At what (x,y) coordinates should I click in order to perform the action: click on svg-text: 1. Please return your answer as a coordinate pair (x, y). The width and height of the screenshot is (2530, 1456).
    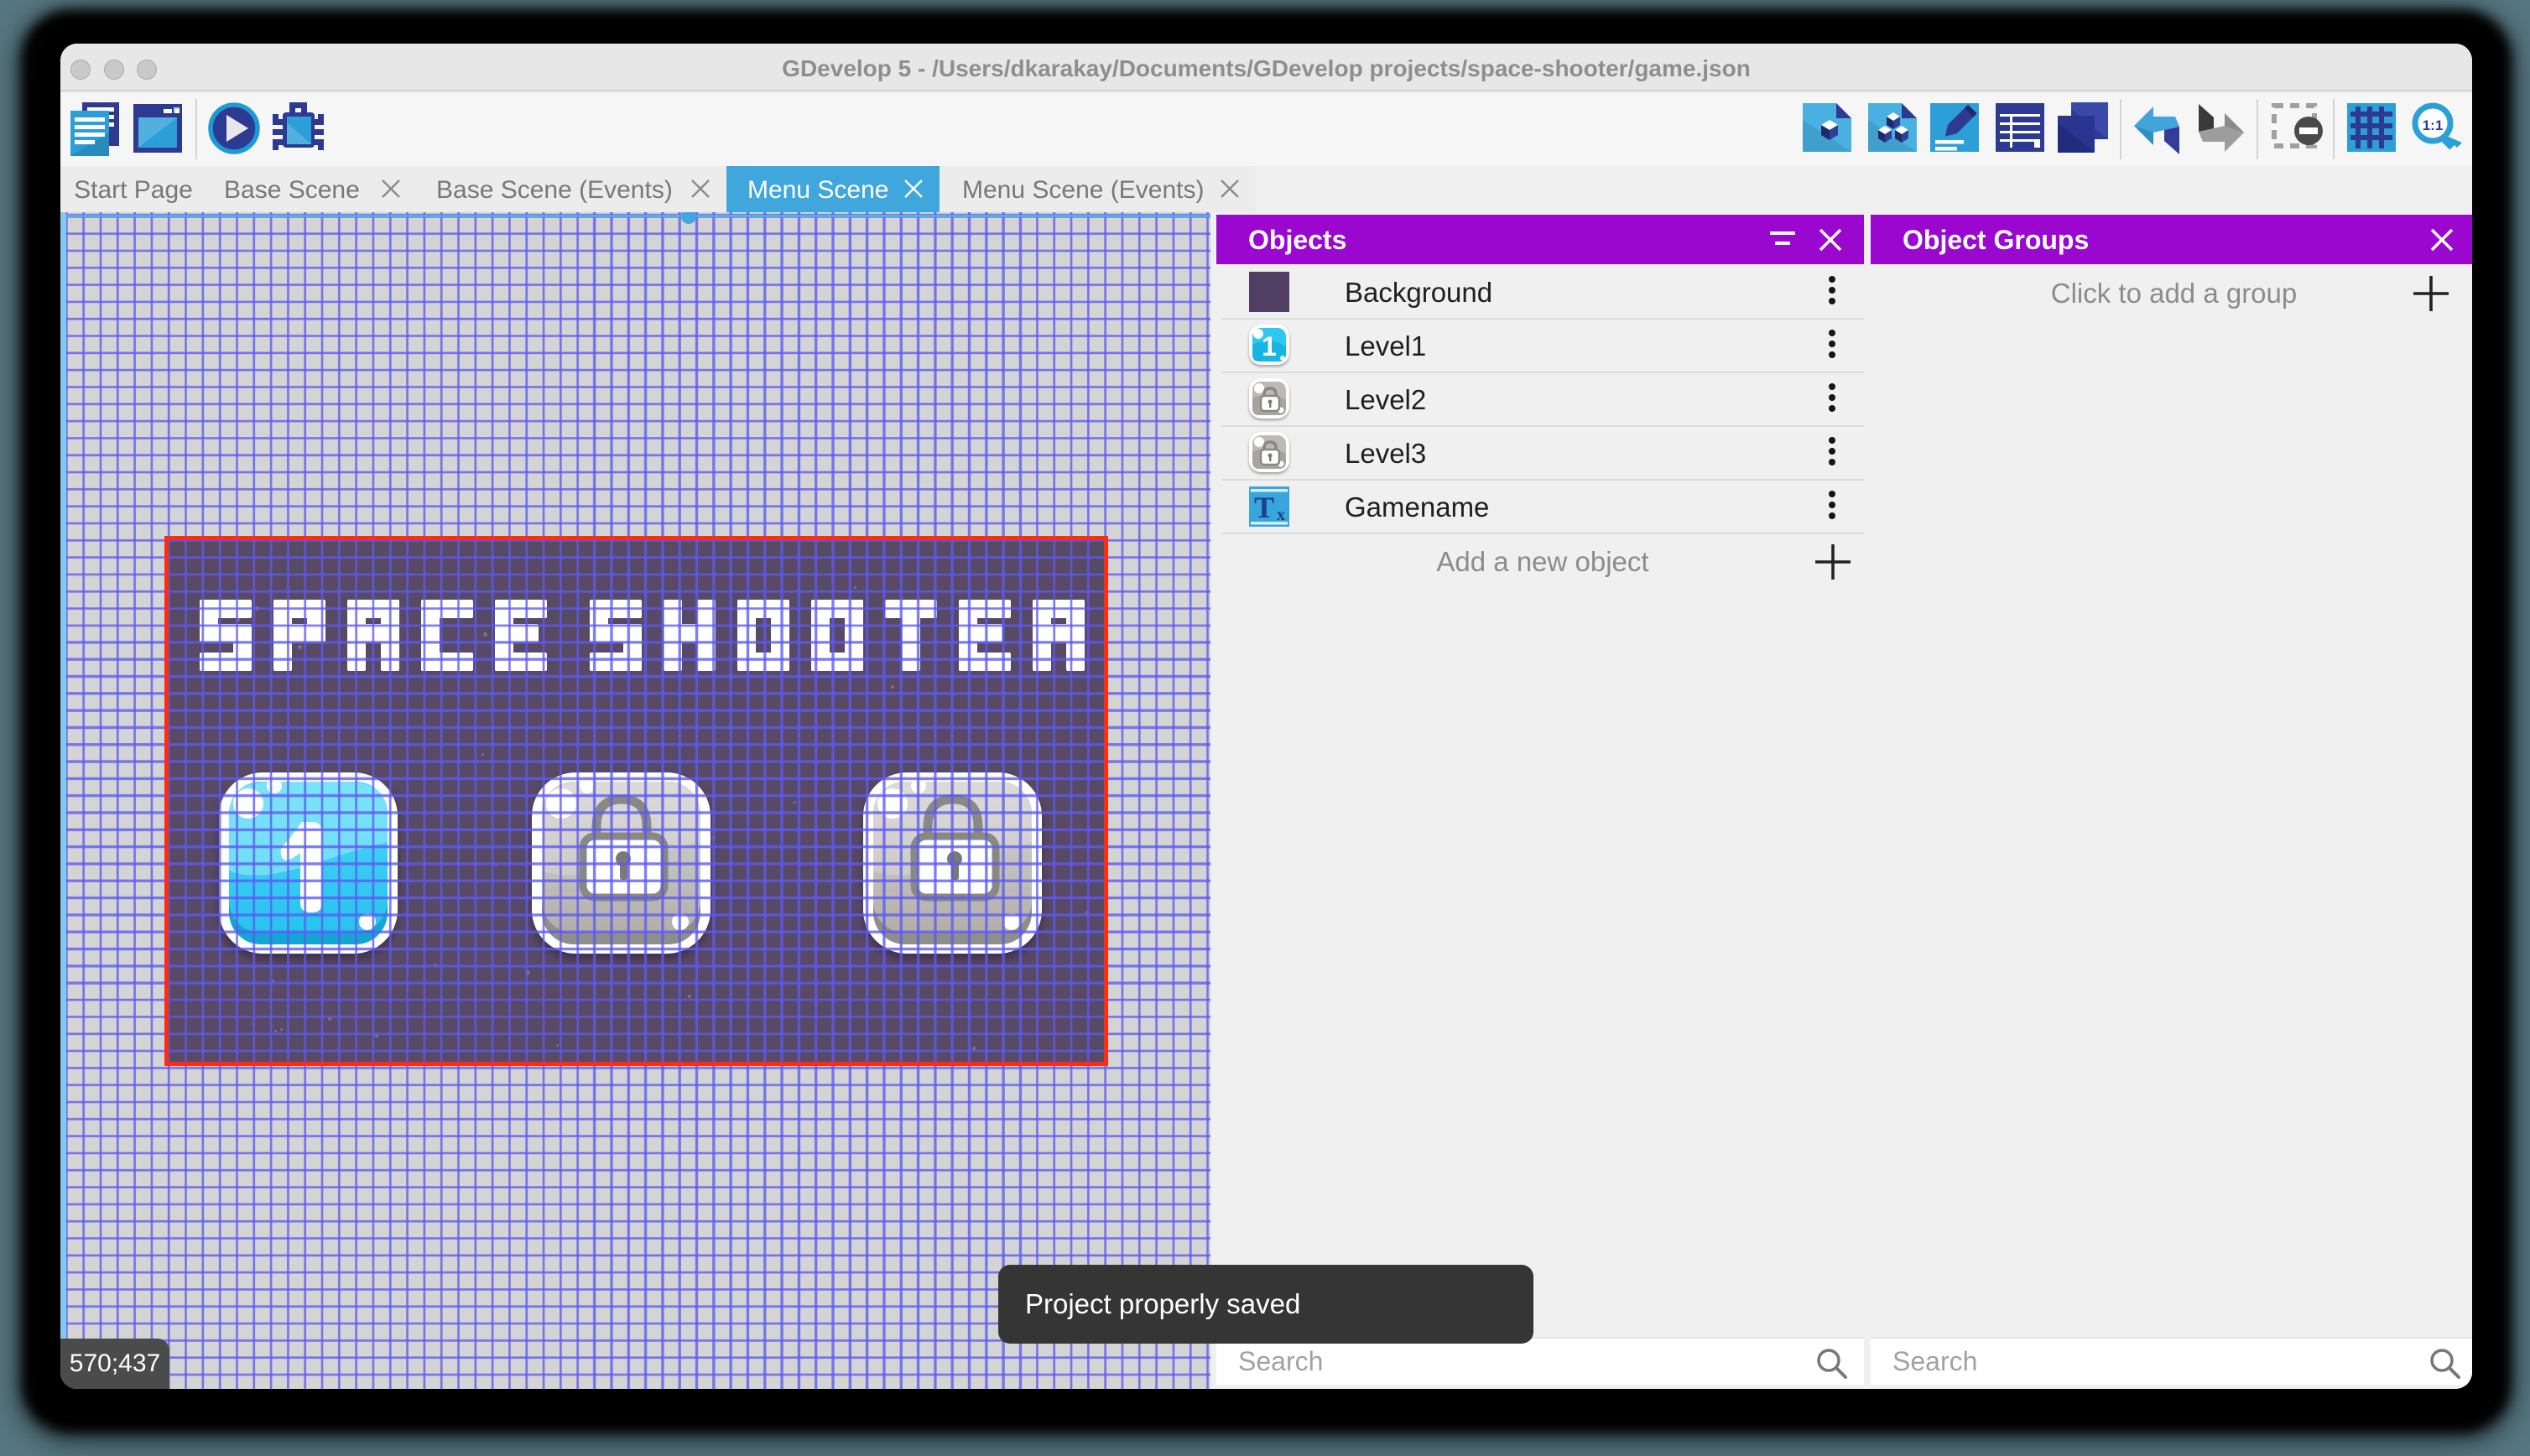
    Looking at the image, I should click on (1269, 346).